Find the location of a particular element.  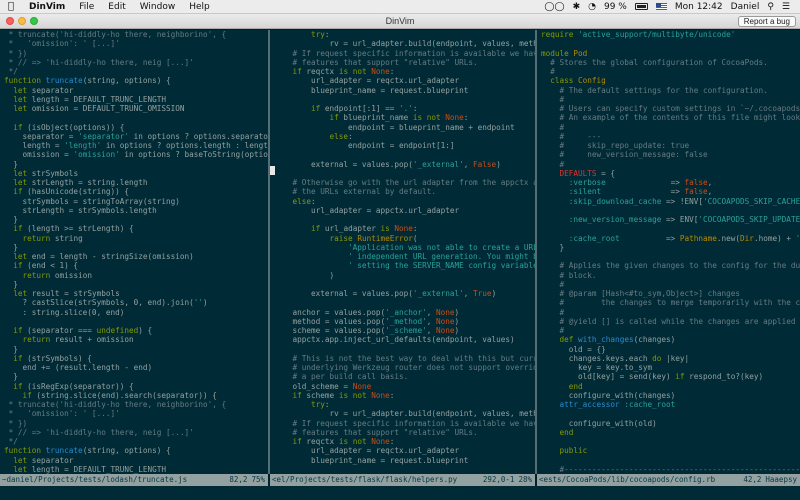

code-line: anchor = values.pop('_anchor', None) is located at coordinates (404, 312).